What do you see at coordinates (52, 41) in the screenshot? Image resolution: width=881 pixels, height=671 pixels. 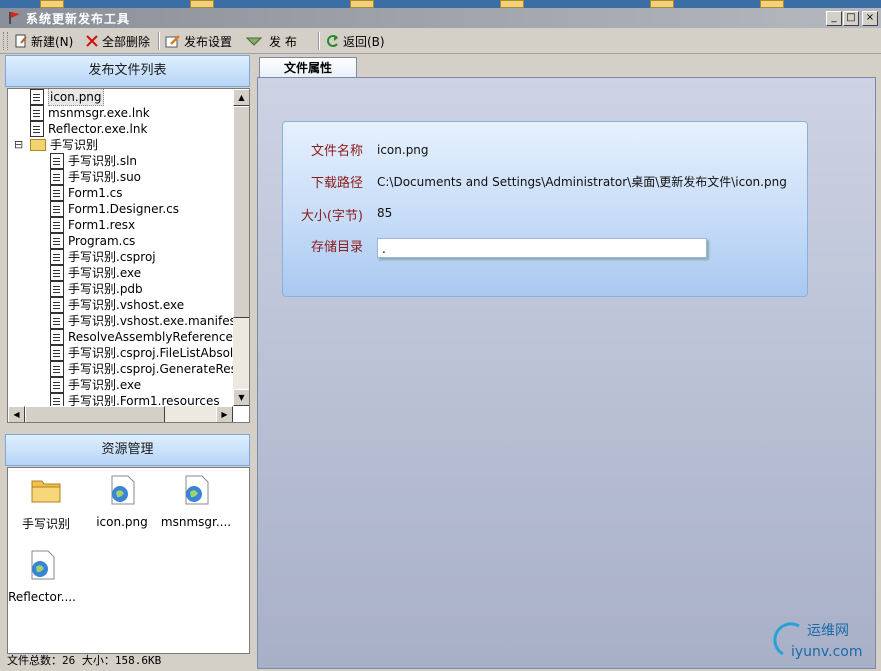 I see `new-label: 新建(N)` at bounding box center [52, 41].